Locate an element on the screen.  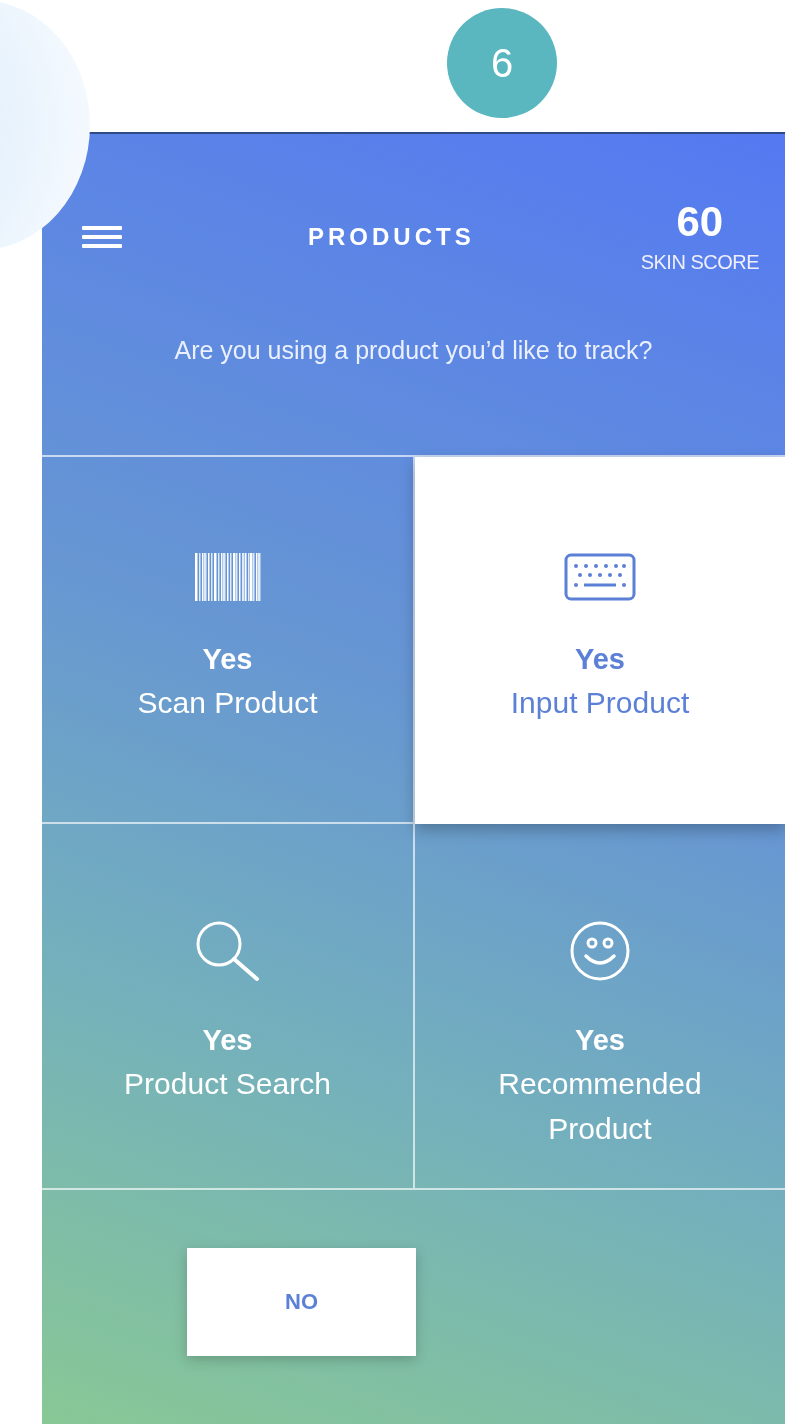
screen-title: PRODUCTS is located at coordinates (391, 237).